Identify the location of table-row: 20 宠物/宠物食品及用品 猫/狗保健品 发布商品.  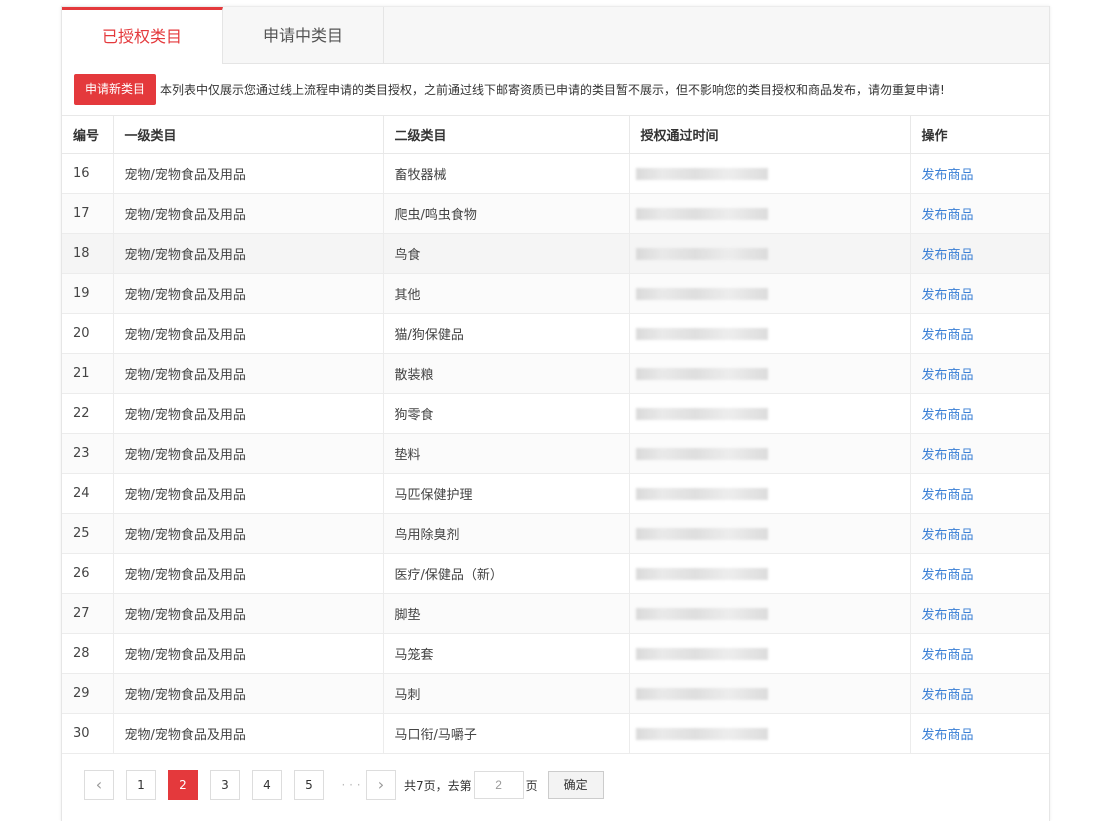
(555, 333).